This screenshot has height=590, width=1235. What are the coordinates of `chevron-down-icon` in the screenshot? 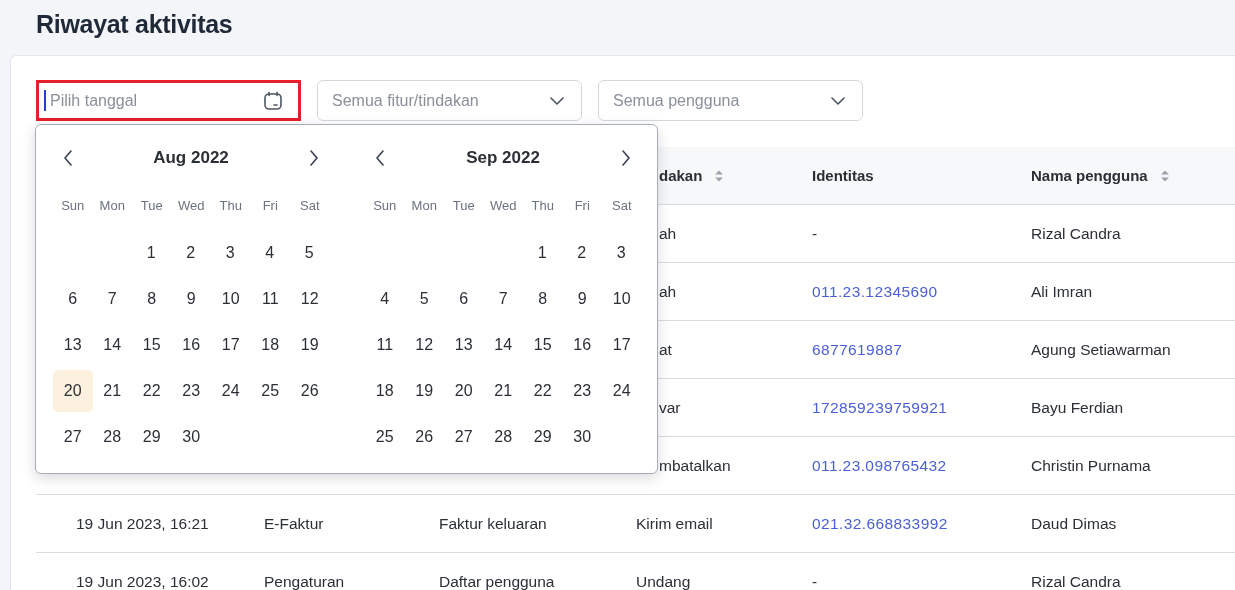 It's located at (557, 100).